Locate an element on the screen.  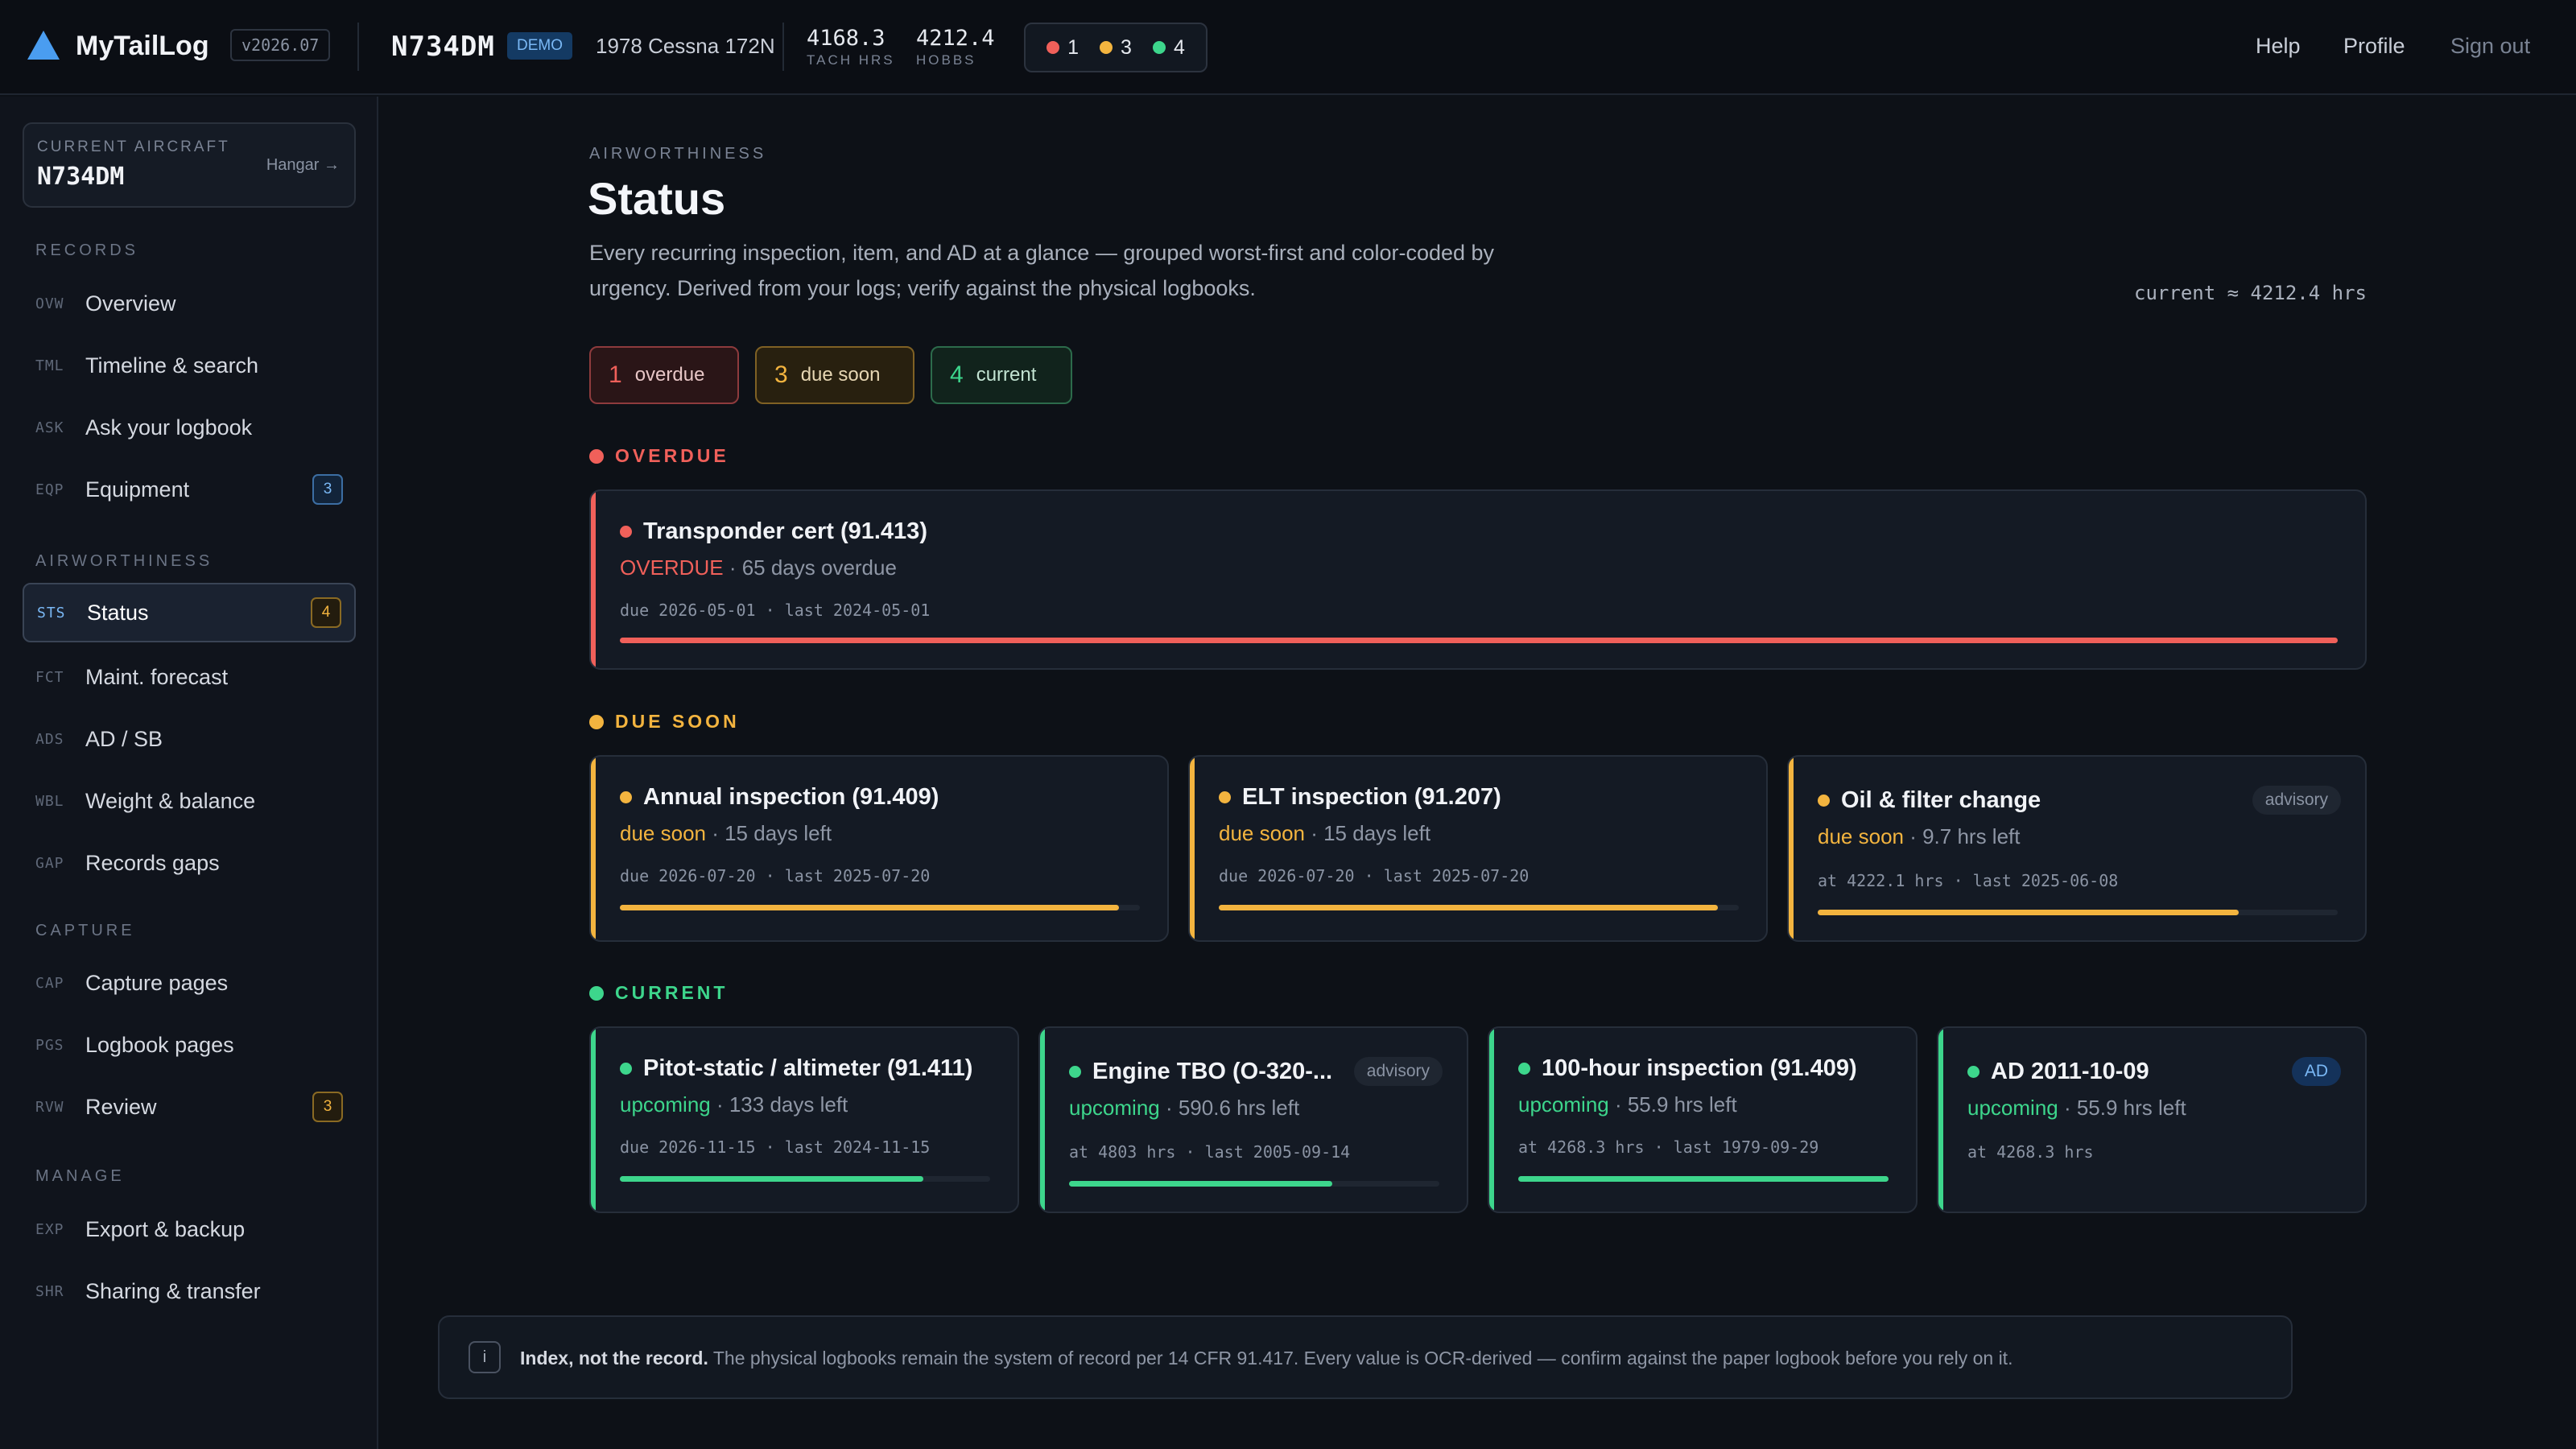
filter-due-soon: 3 due soon is located at coordinates (834, 375).